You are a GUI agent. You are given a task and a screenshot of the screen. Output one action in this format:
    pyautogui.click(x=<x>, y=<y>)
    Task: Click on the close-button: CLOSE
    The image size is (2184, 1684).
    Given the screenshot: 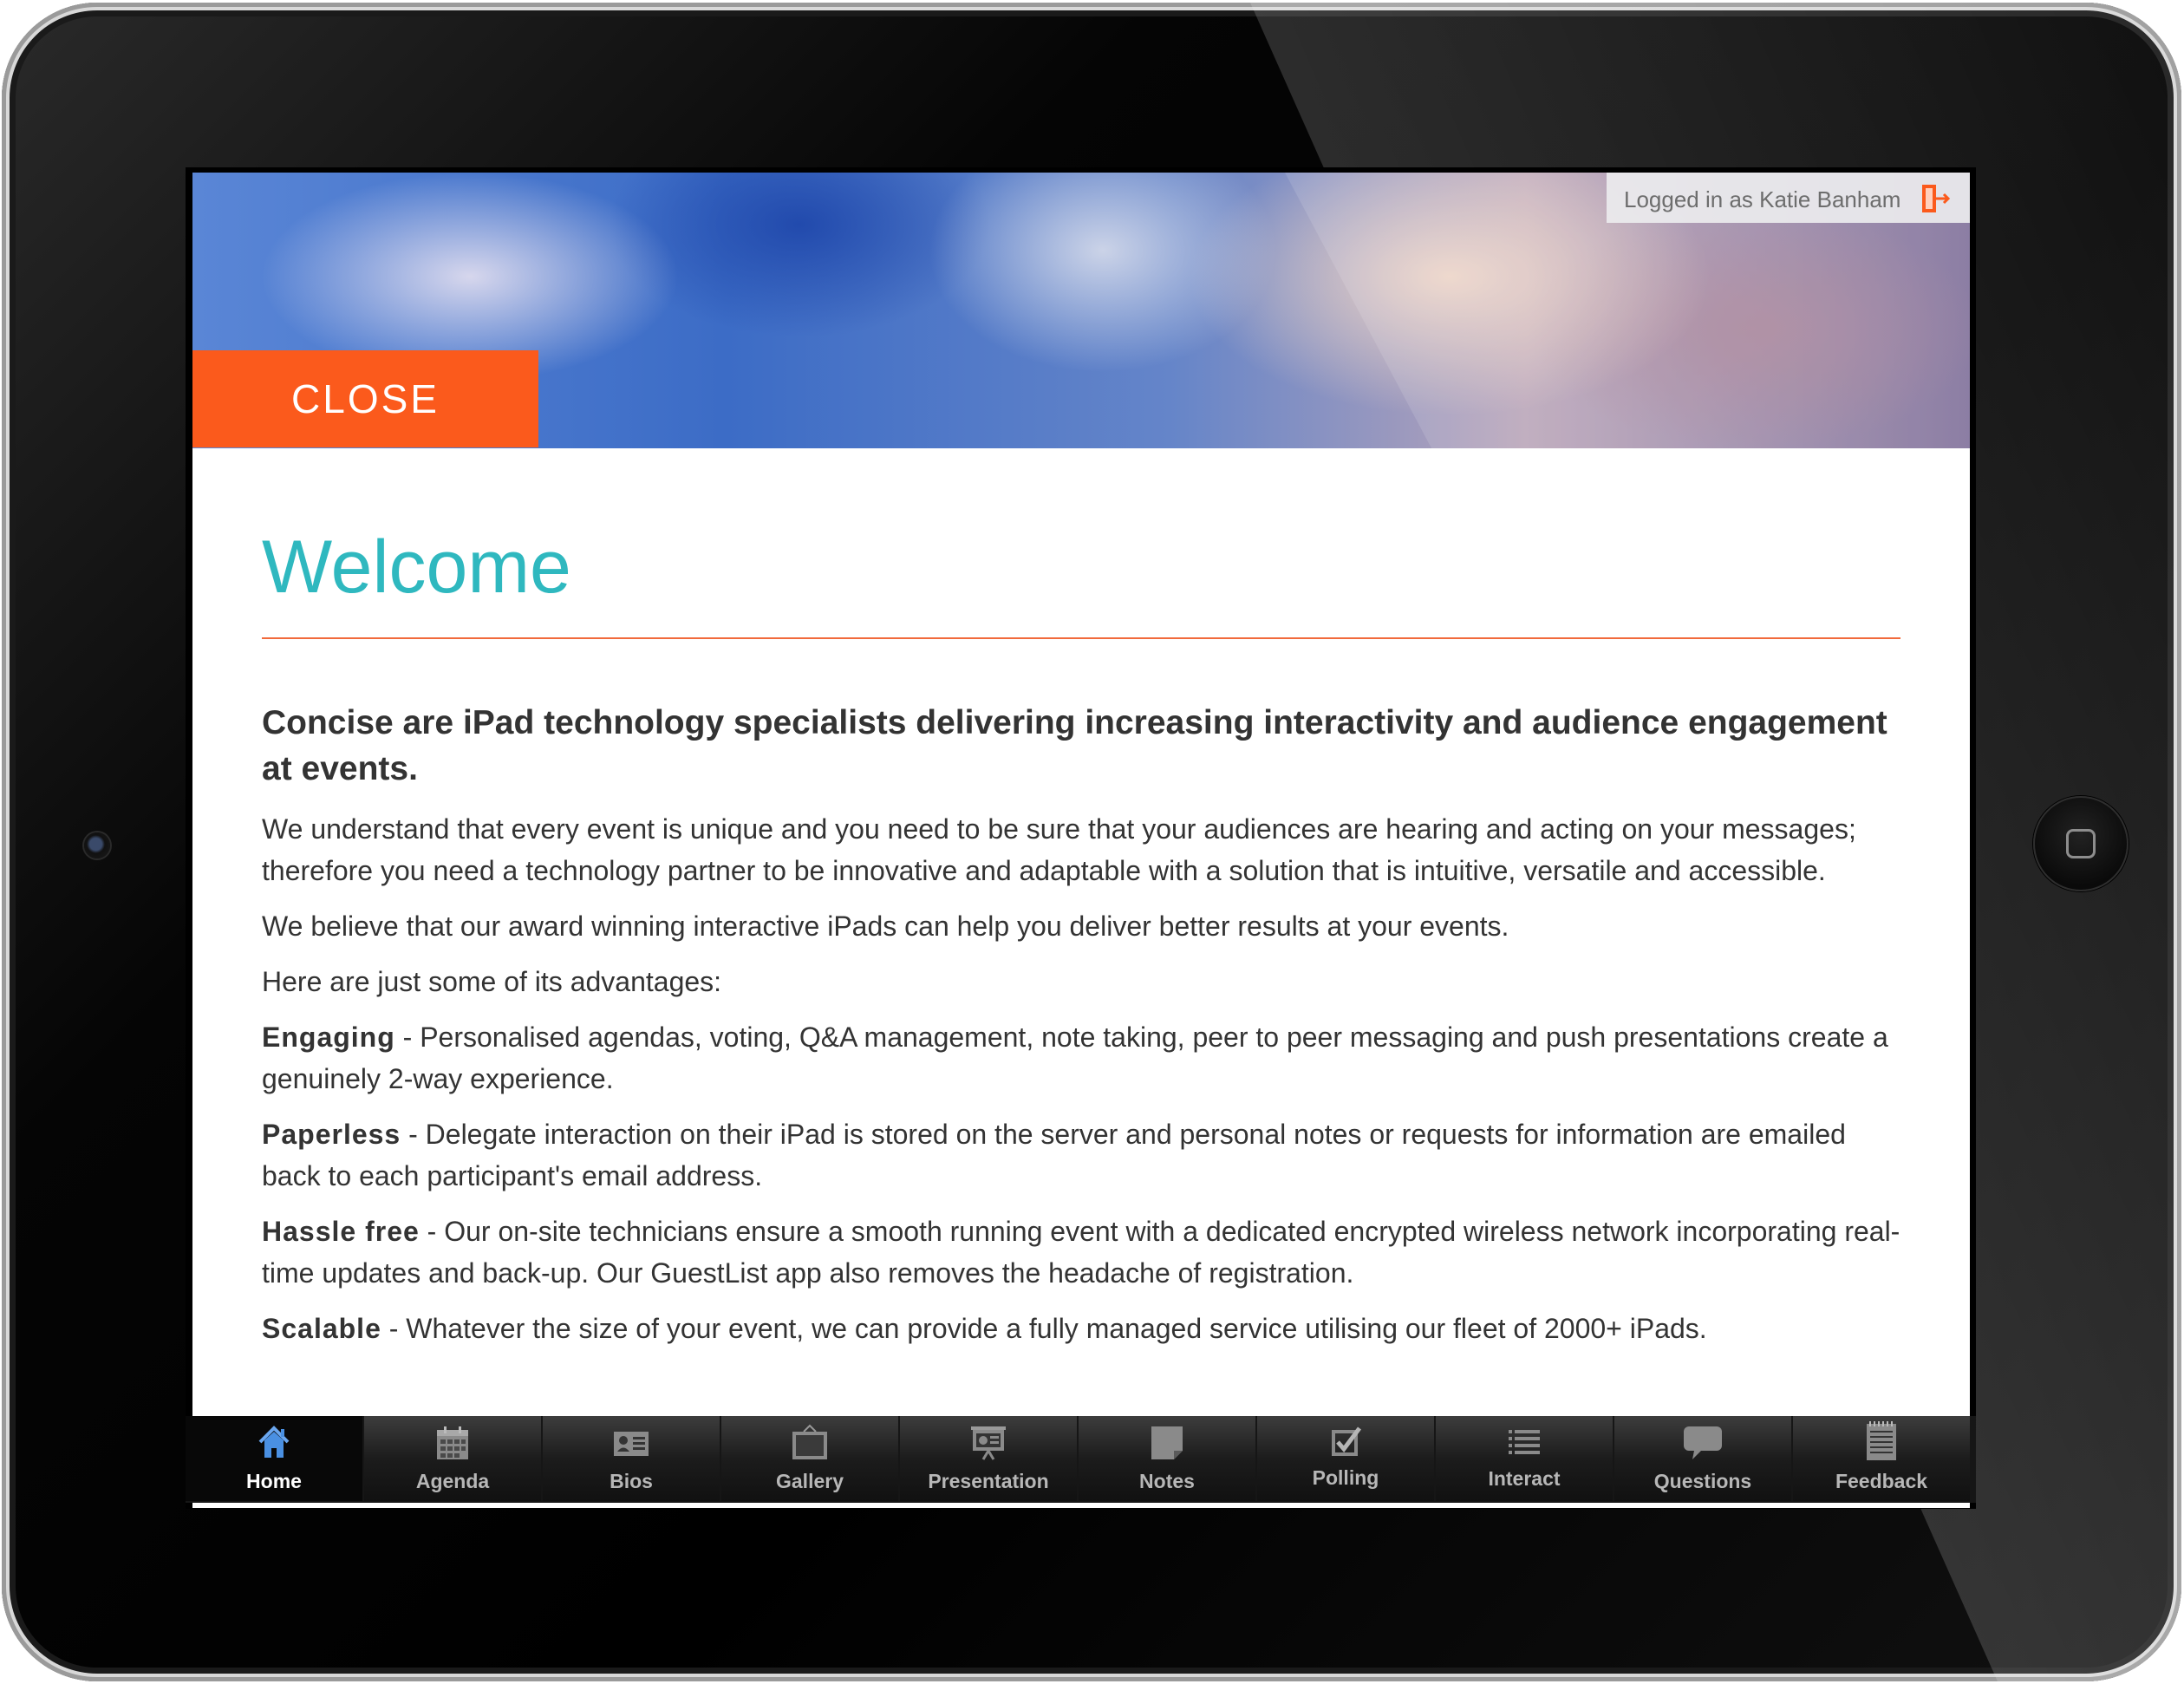 What is the action you would take?
    pyautogui.click(x=365, y=398)
    